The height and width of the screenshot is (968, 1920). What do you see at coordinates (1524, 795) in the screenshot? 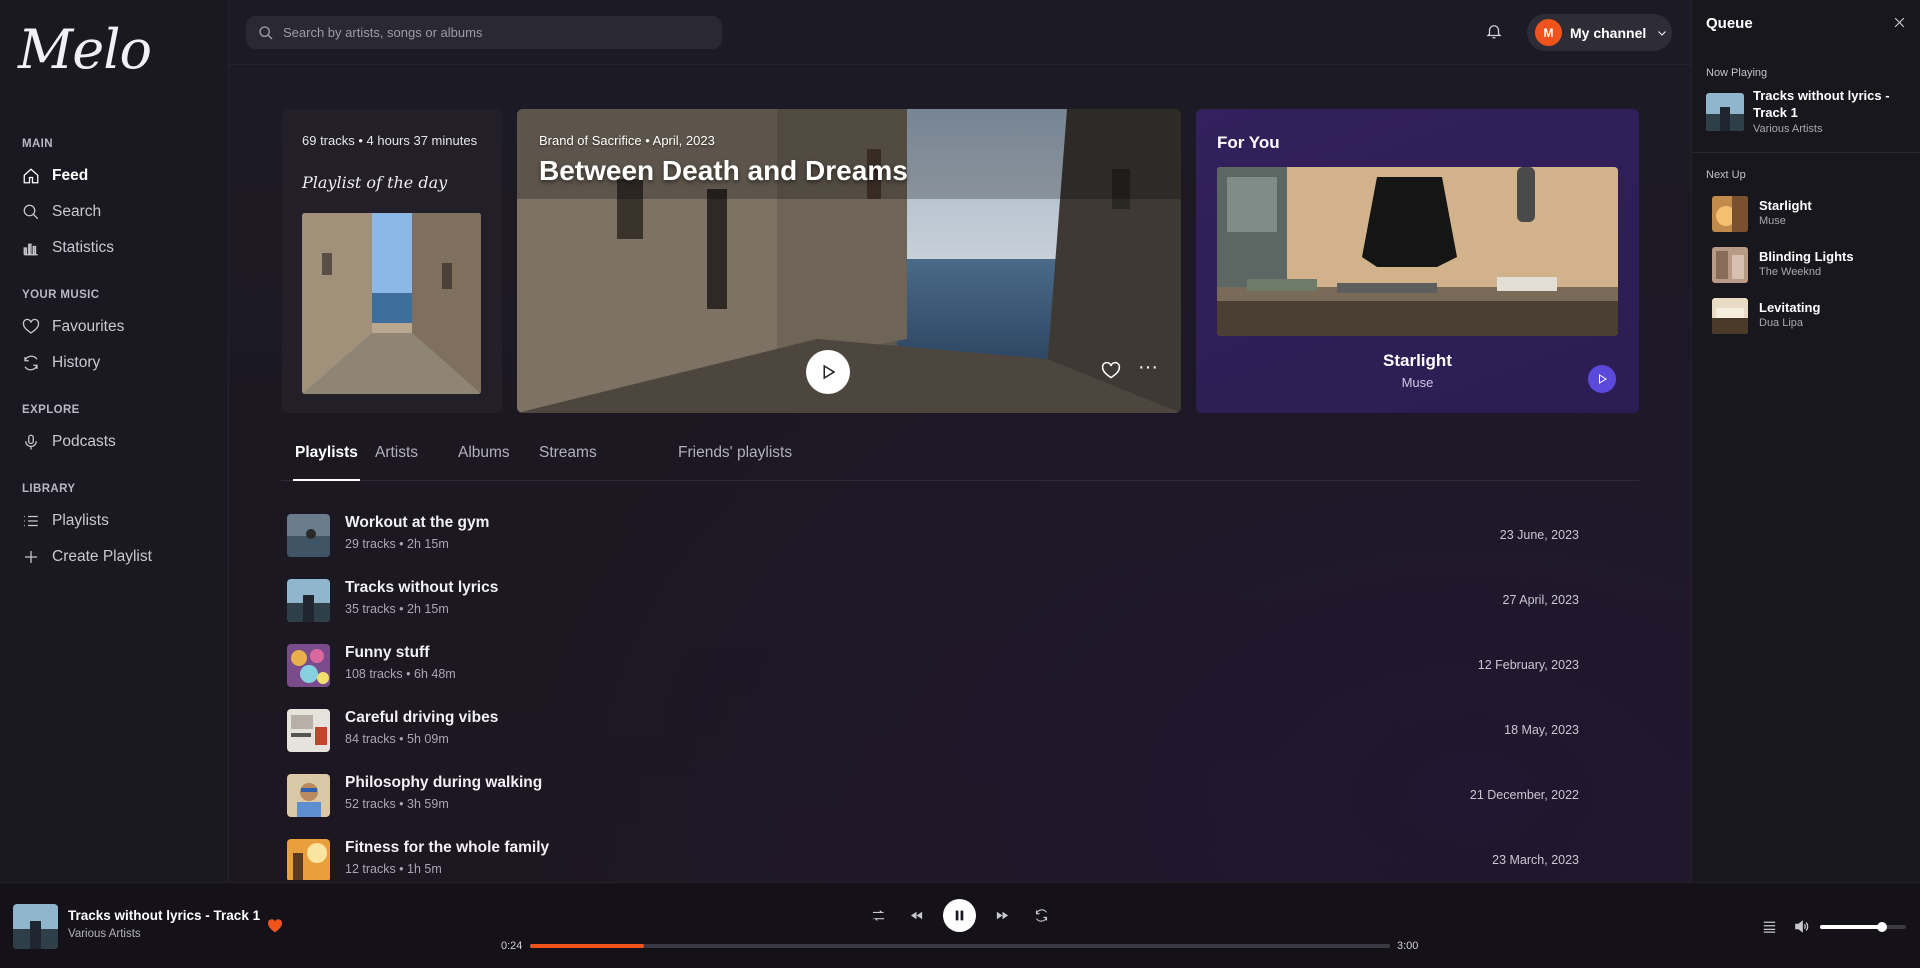
I see `playlist-date: 21 December, 2022` at bounding box center [1524, 795].